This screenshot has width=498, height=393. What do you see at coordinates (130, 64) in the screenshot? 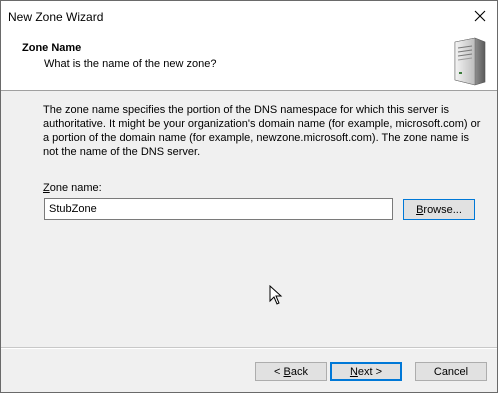
I see `page-subtitle: What is the name of the new zone?` at bounding box center [130, 64].